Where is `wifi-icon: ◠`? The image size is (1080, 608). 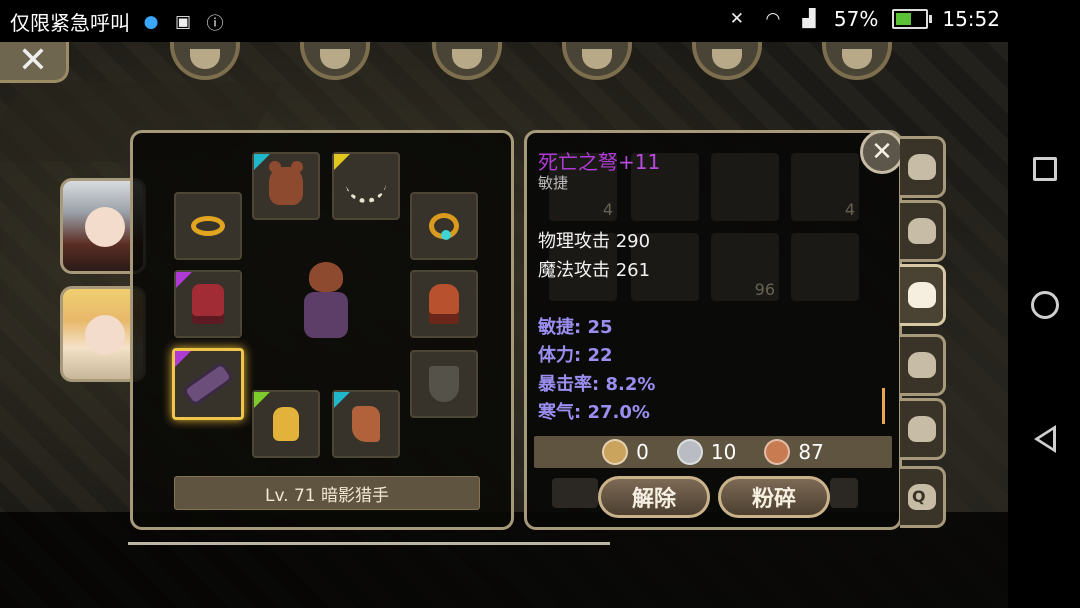 wifi-icon: ◠ is located at coordinates (773, 19).